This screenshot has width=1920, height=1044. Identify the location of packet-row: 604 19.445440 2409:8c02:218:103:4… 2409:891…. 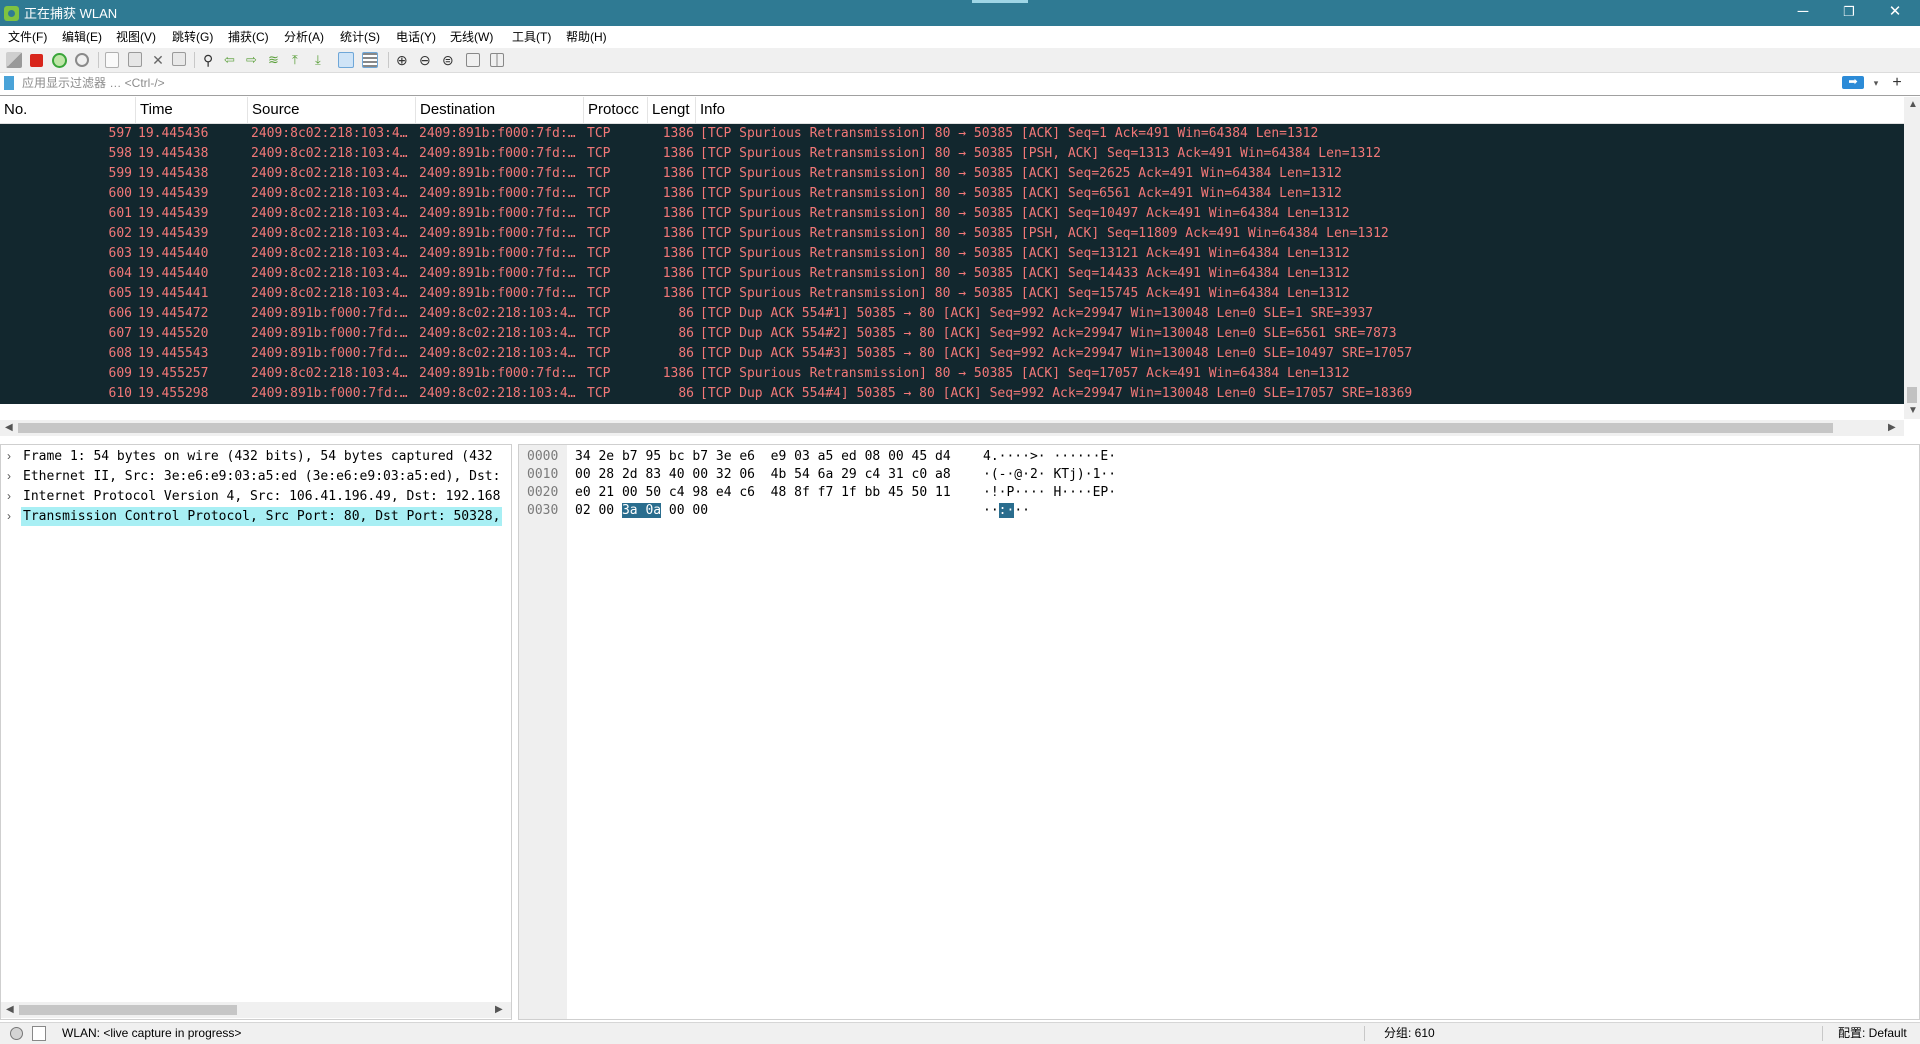
(952, 274).